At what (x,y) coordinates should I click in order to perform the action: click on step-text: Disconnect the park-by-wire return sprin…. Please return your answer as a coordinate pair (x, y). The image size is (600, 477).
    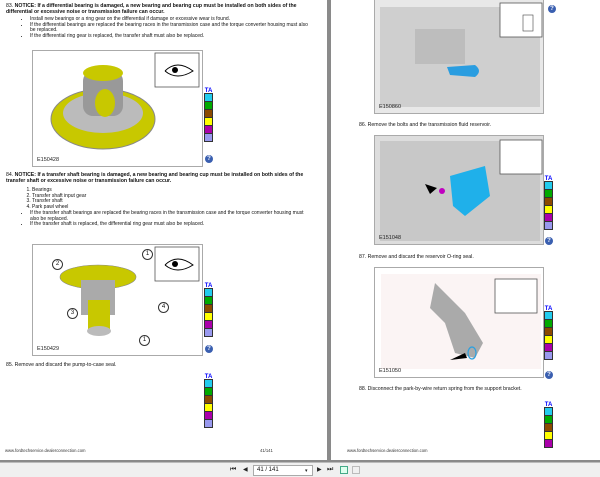
    Looking at the image, I should click on (444, 389).